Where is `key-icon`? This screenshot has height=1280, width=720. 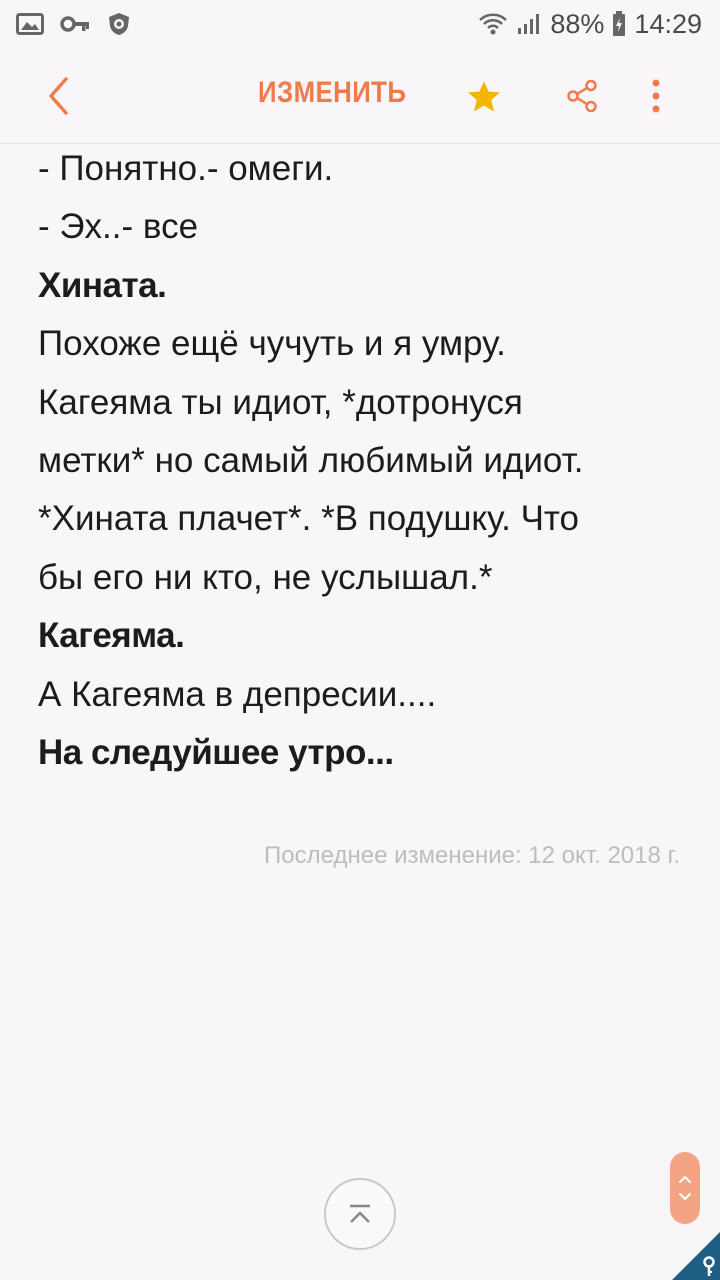 key-icon is located at coordinates (75, 24).